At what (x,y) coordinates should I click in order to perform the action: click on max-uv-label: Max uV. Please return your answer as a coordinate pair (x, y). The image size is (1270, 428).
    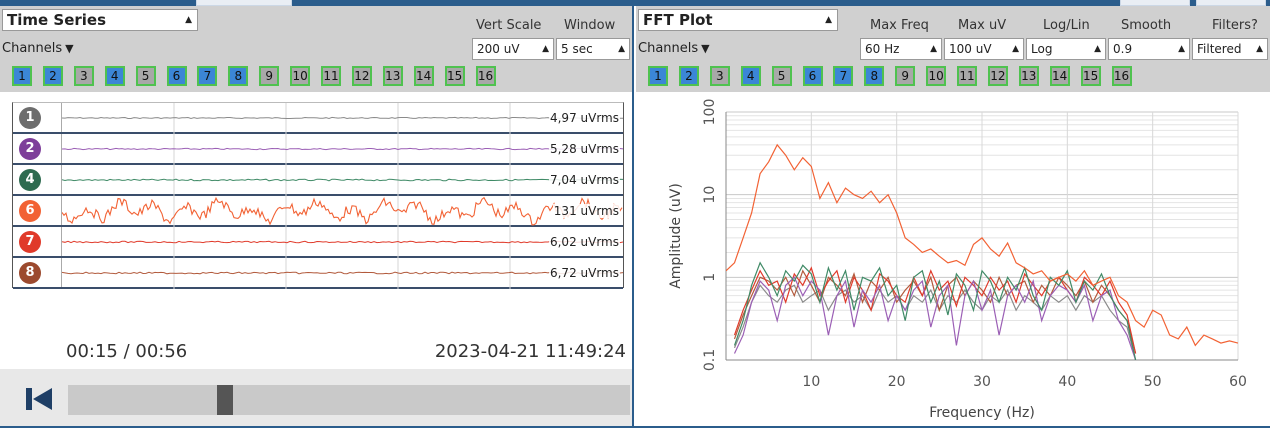
    Looking at the image, I should click on (982, 25).